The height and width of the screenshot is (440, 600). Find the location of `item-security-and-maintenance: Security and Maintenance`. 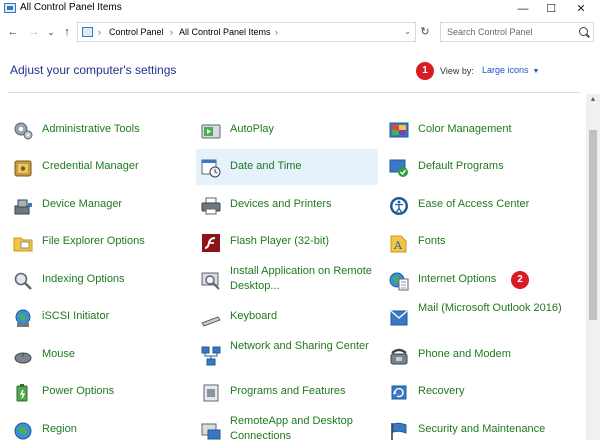

item-security-and-maintenance: Security and Maintenance is located at coordinates (475, 426).